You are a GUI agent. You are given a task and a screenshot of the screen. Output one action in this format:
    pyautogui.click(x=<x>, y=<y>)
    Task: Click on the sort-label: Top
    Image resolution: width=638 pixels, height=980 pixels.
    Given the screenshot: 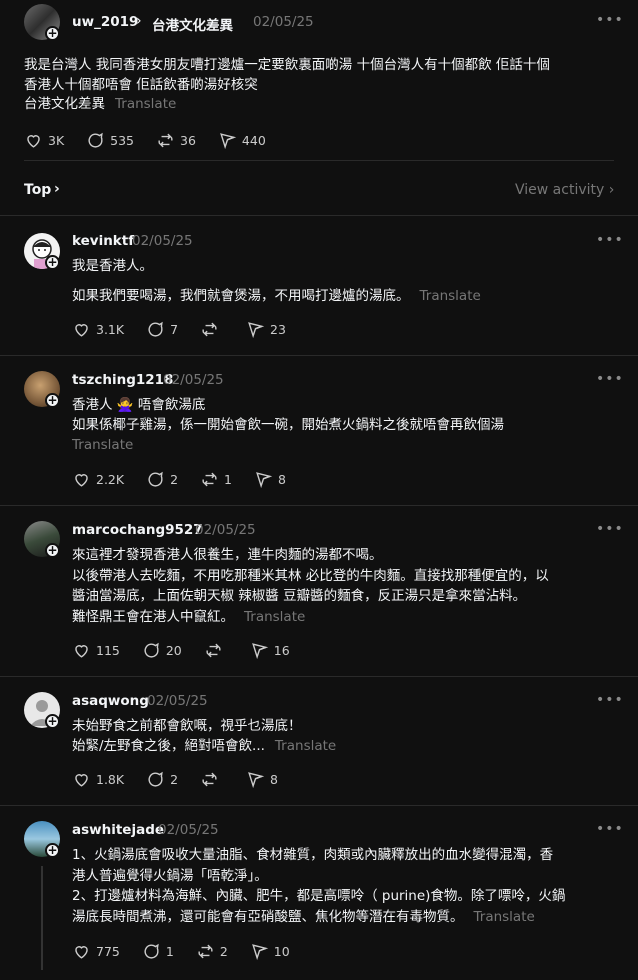 What is the action you would take?
    pyautogui.click(x=37, y=190)
    